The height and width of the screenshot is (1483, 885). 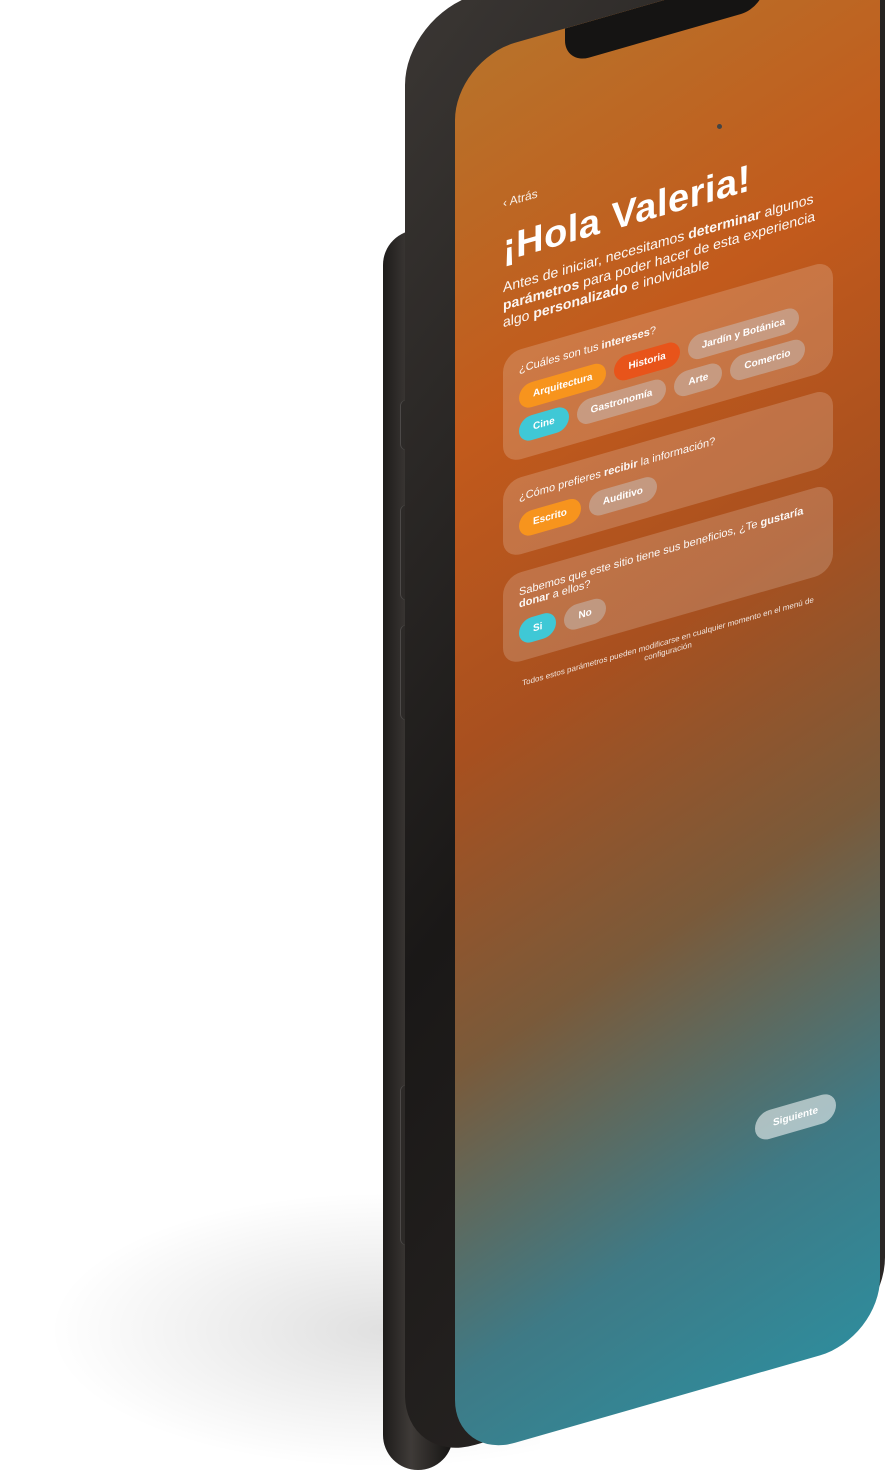 I want to click on chip-no: No, so click(x=585, y=614).